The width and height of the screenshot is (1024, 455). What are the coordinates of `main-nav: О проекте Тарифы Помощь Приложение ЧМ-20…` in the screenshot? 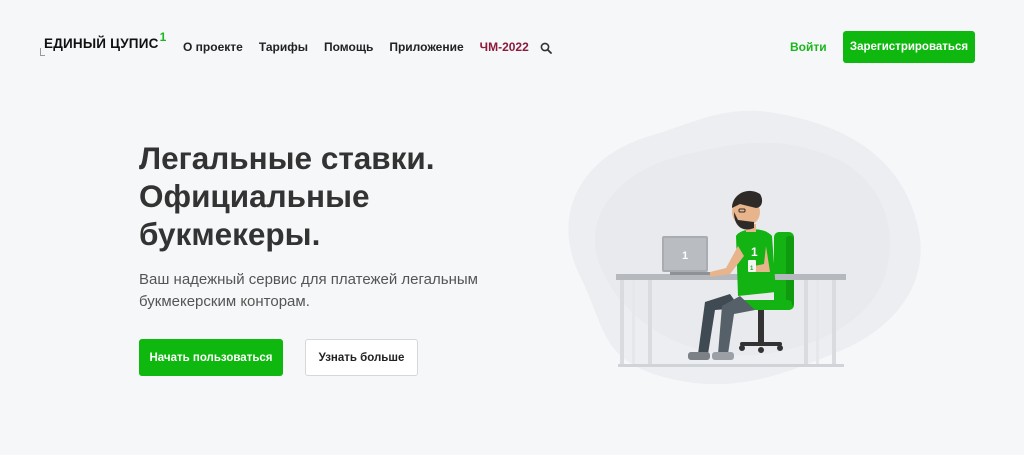 It's located at (367, 47).